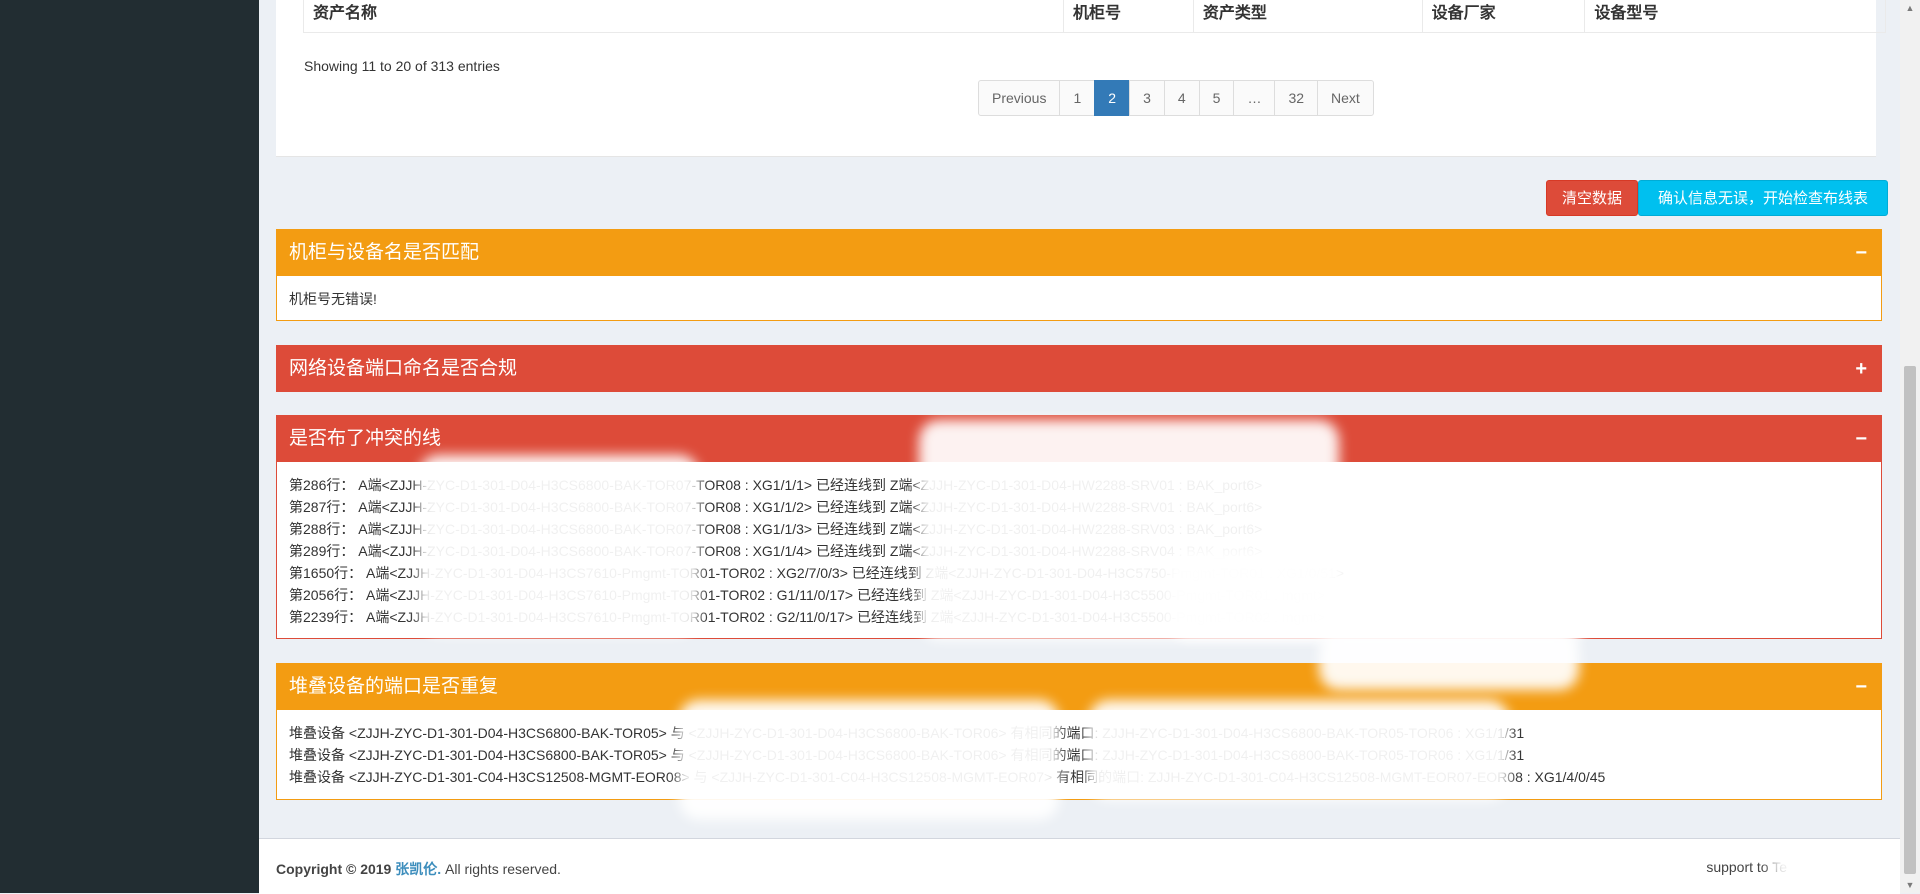  I want to click on page-1-button: 1, so click(1077, 98).